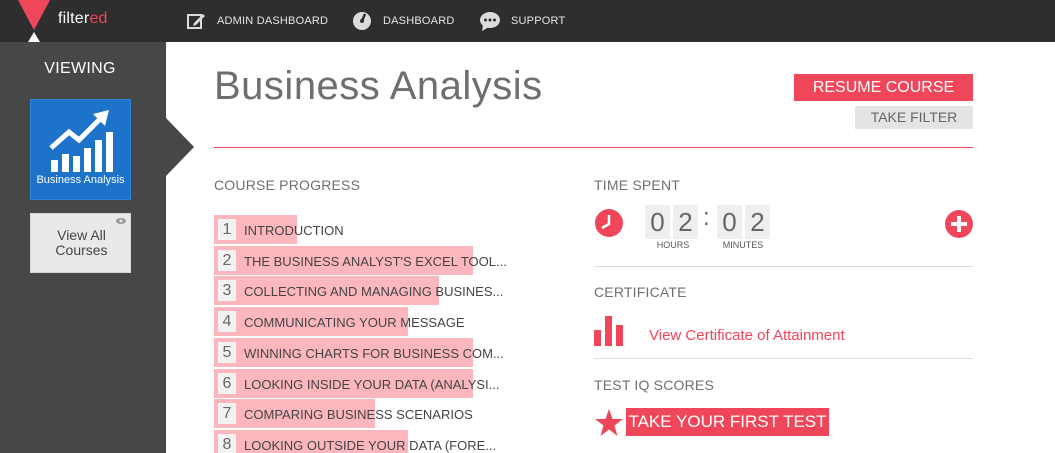 The height and width of the screenshot is (453, 1055). I want to click on module-title: COMPARING BUSINESS SCENARIOS, so click(358, 414).